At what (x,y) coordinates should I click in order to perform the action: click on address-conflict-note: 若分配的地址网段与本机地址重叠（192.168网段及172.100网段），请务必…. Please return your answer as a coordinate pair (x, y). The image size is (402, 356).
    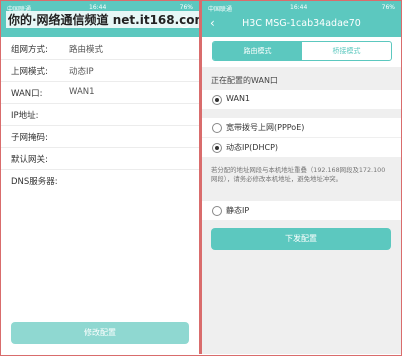
    Looking at the image, I should click on (298, 174).